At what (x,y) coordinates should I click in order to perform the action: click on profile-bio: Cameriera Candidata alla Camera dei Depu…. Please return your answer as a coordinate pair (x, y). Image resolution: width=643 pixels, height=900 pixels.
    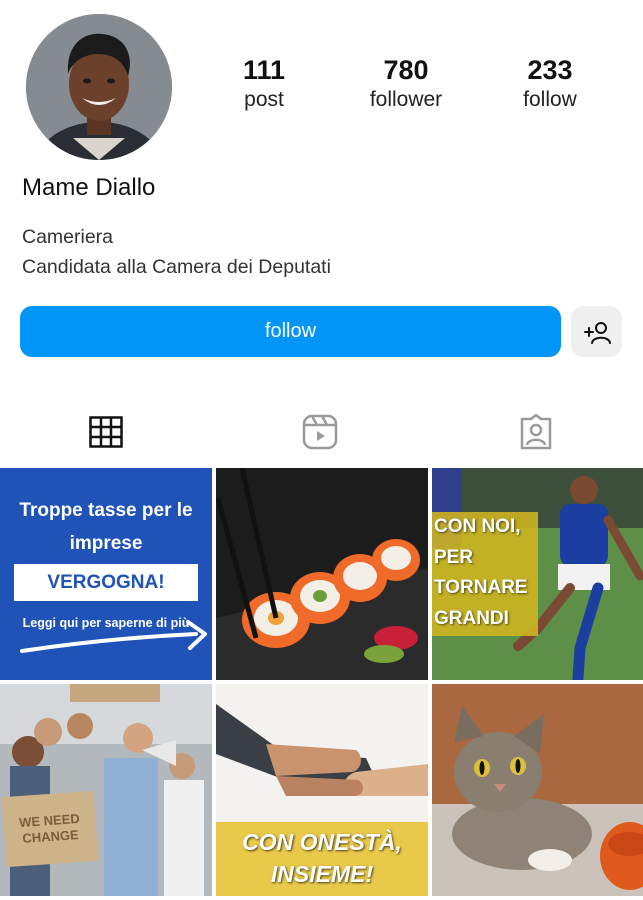
    Looking at the image, I should click on (176, 252).